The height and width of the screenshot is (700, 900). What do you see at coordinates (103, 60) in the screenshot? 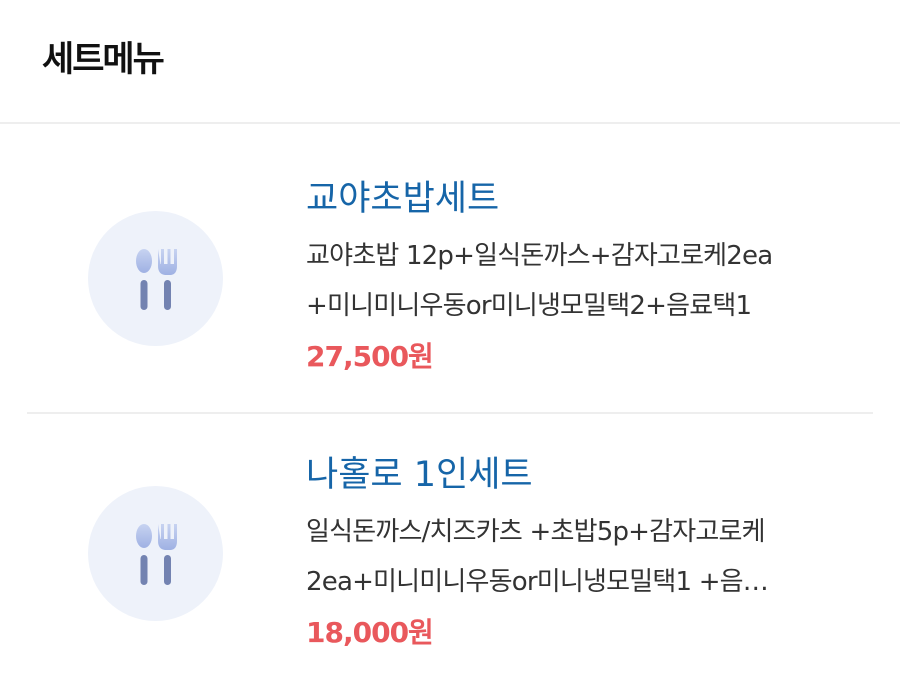
I see `section-title: 세트메뉴` at bounding box center [103, 60].